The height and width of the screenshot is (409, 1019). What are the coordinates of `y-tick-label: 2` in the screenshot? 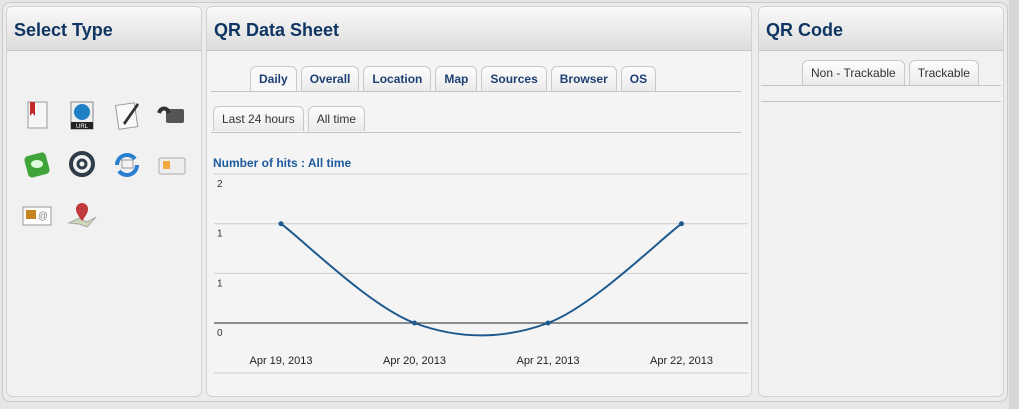 It's located at (220, 184).